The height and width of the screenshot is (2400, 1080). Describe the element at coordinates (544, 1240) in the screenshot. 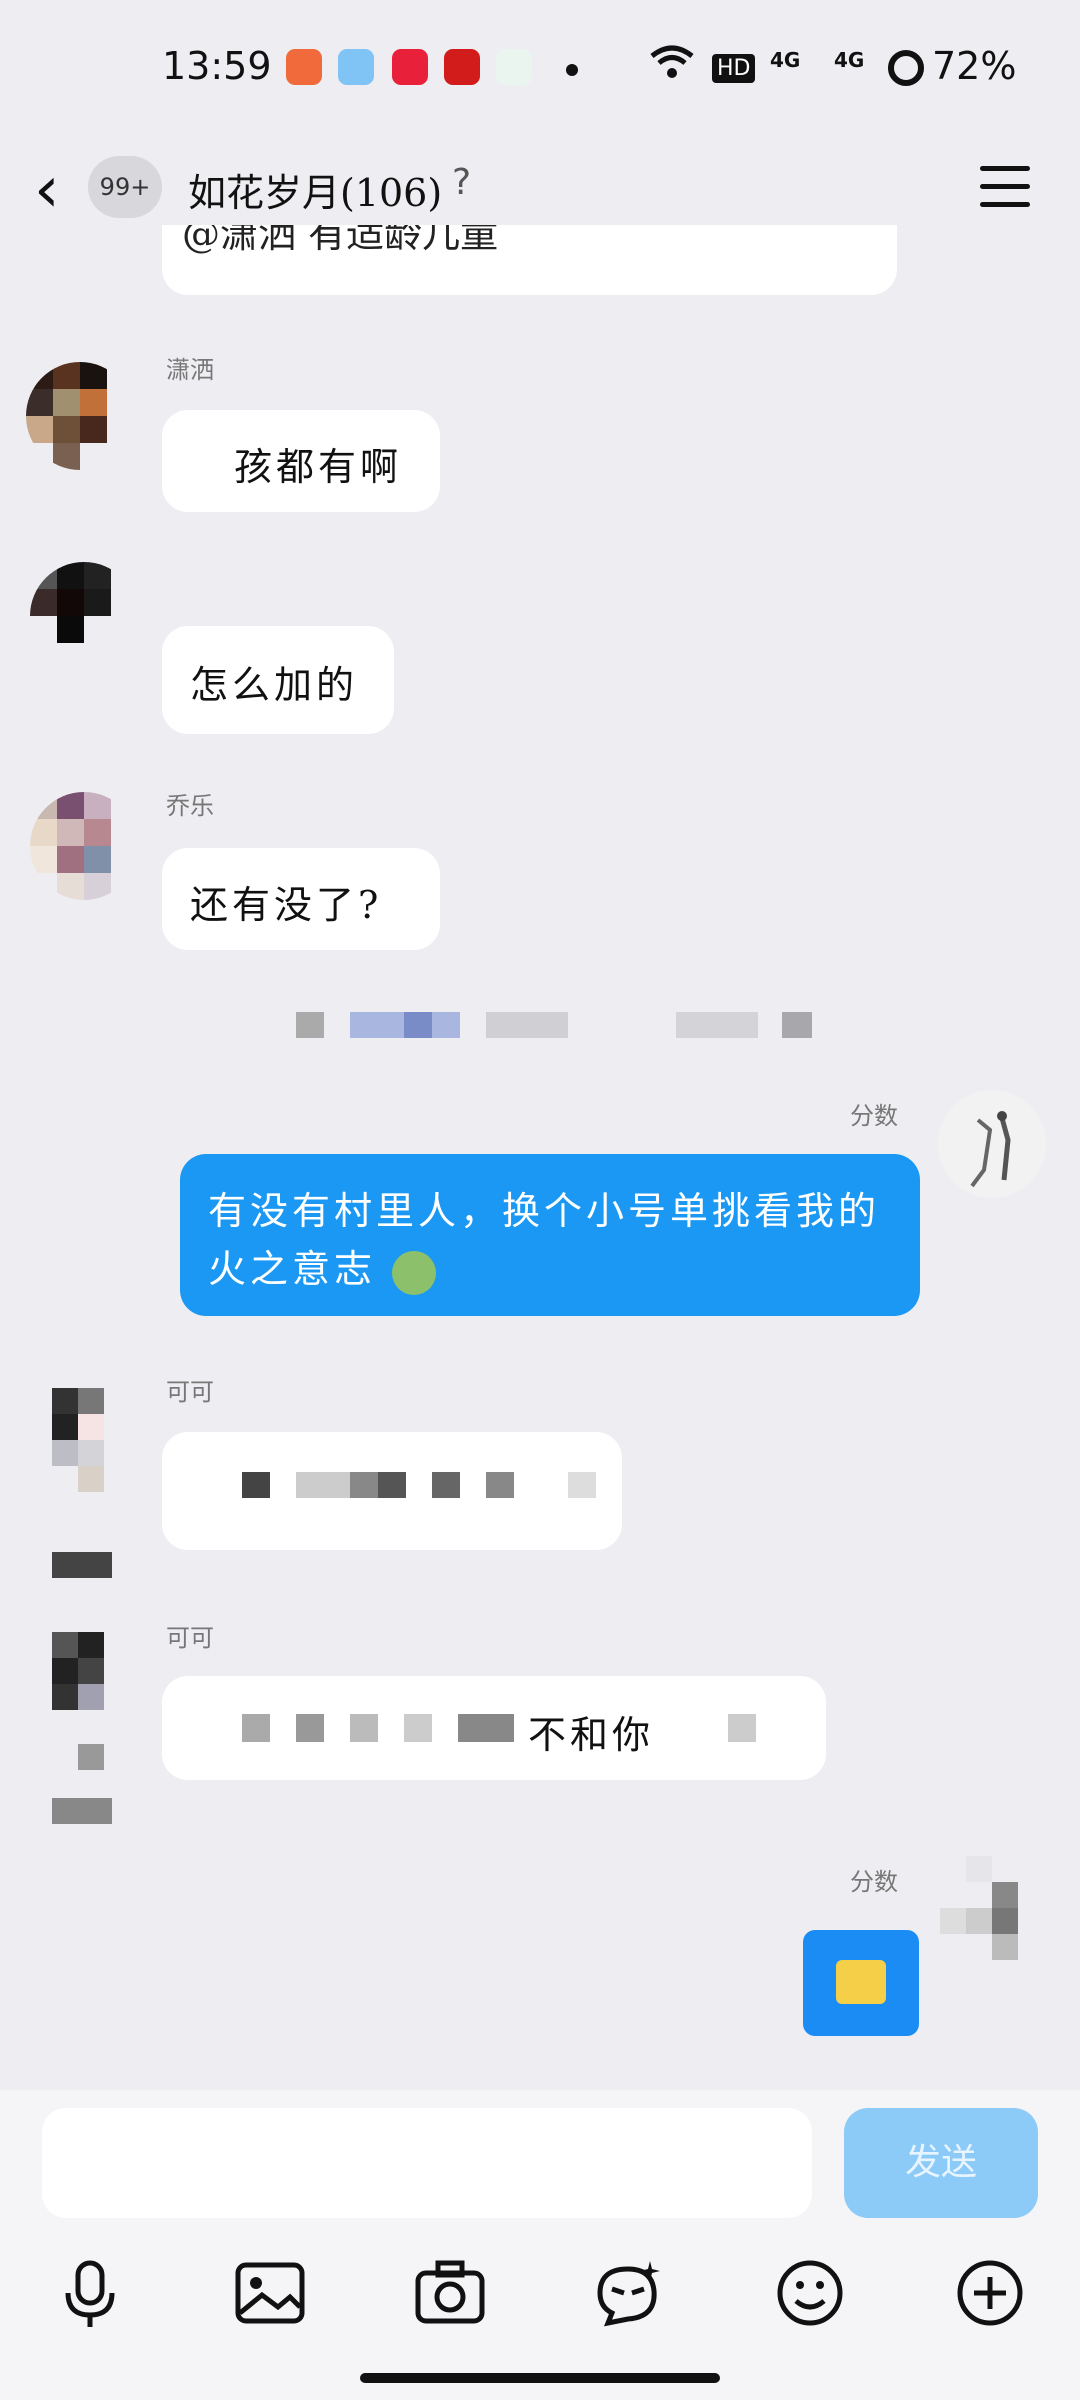

I see `message-text: 有没有村里人，换个小号单挑看我的火之意志` at that location.